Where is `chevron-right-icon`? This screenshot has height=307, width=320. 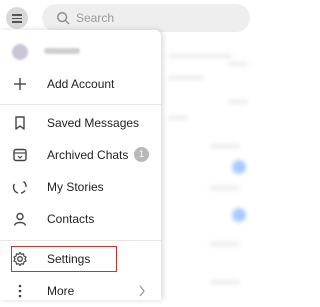
chevron-right-icon is located at coordinates (142, 291).